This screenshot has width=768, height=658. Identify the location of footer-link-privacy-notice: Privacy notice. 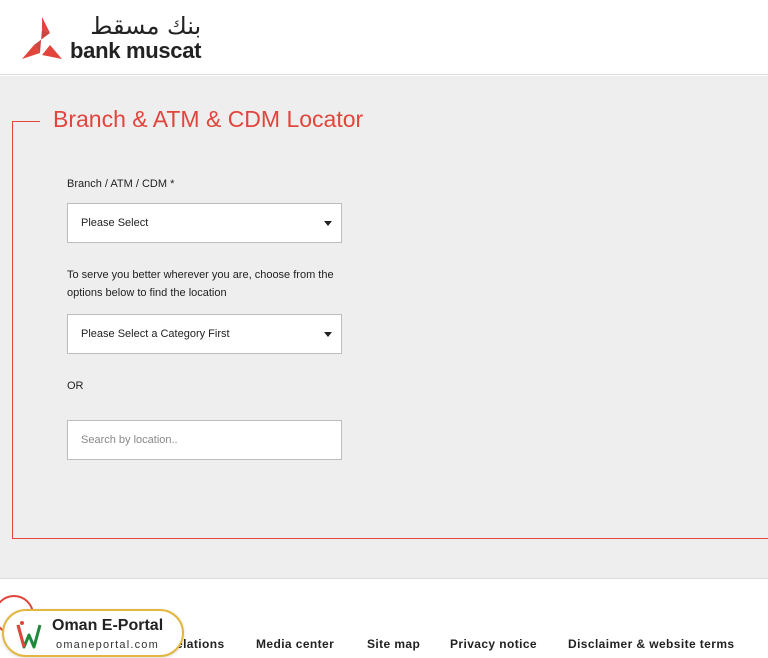
(493, 644).